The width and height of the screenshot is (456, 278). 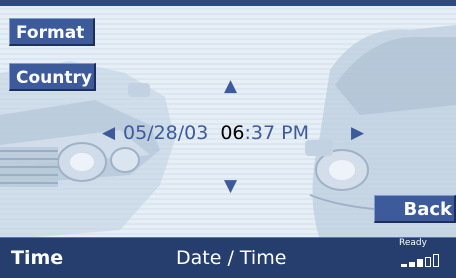 I want to click on top-bar, so click(x=228, y=3).